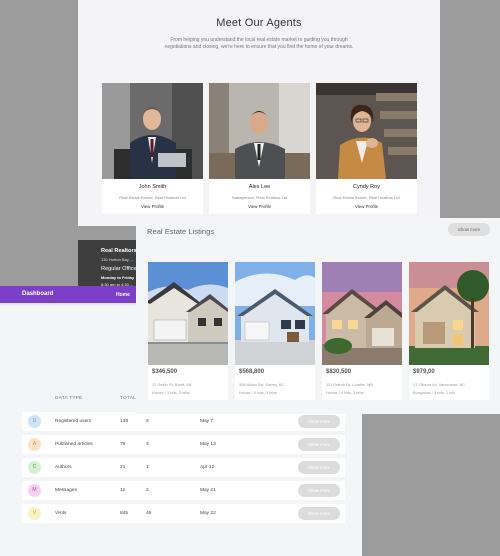 The height and width of the screenshot is (556, 500). I want to click on agent-name: John Smith, so click(152, 187).